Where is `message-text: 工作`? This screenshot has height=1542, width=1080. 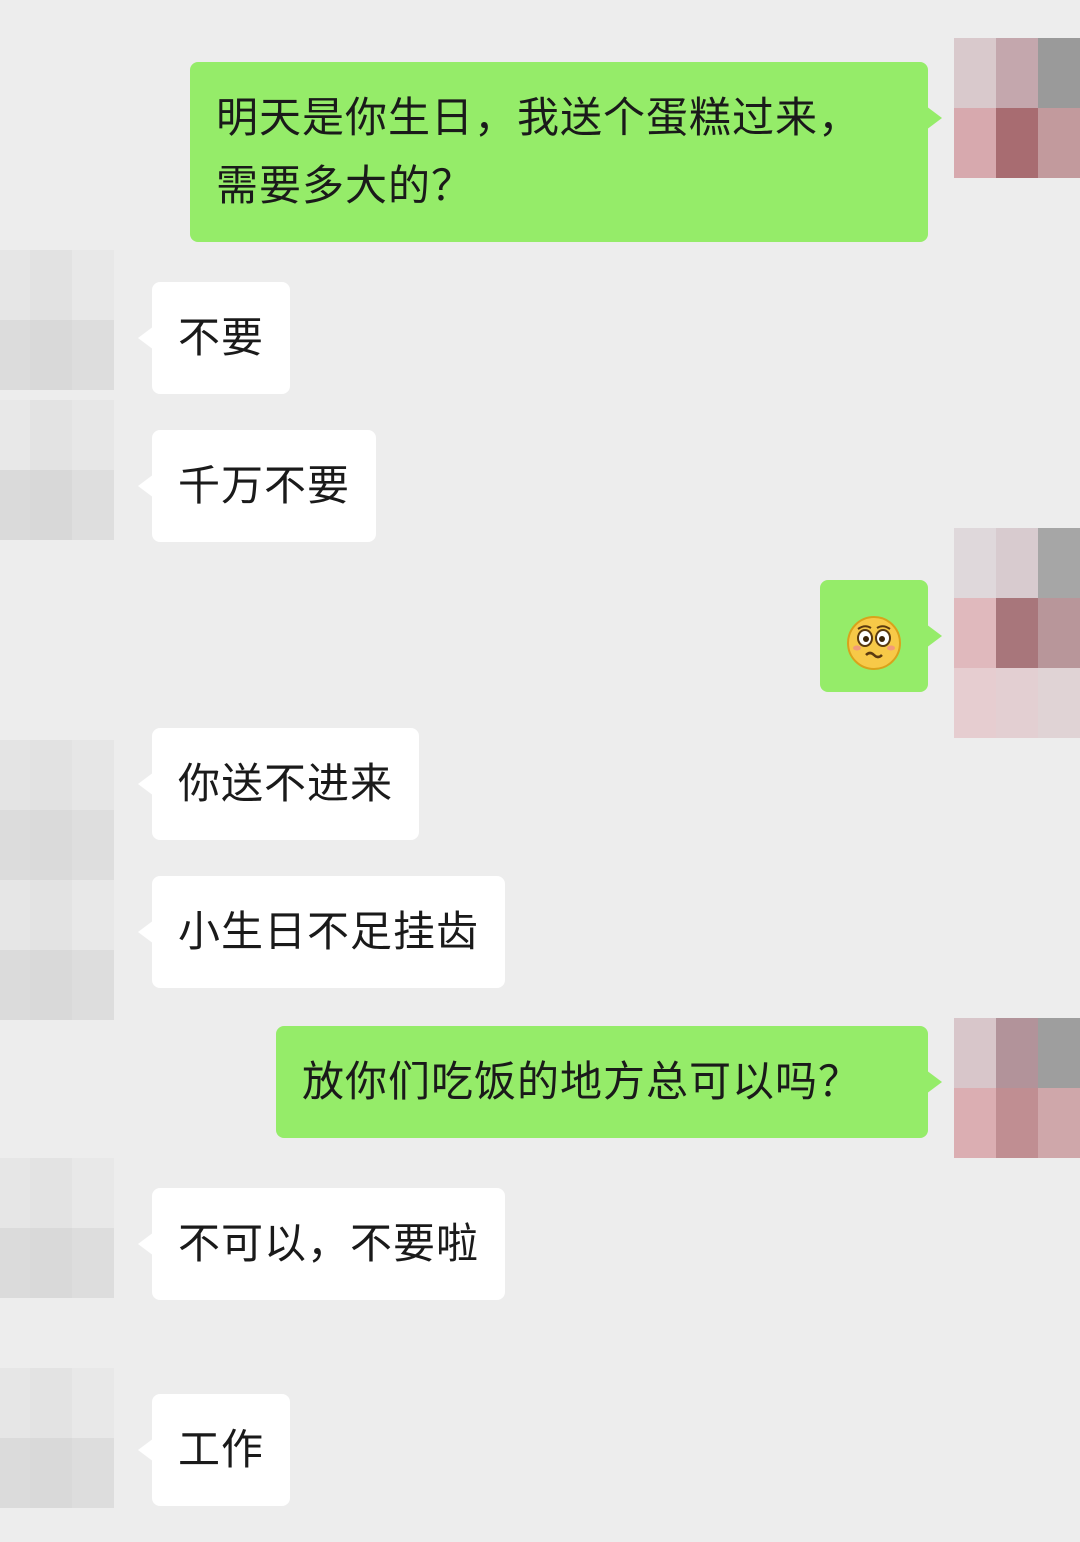 message-text: 工作 is located at coordinates (221, 1449).